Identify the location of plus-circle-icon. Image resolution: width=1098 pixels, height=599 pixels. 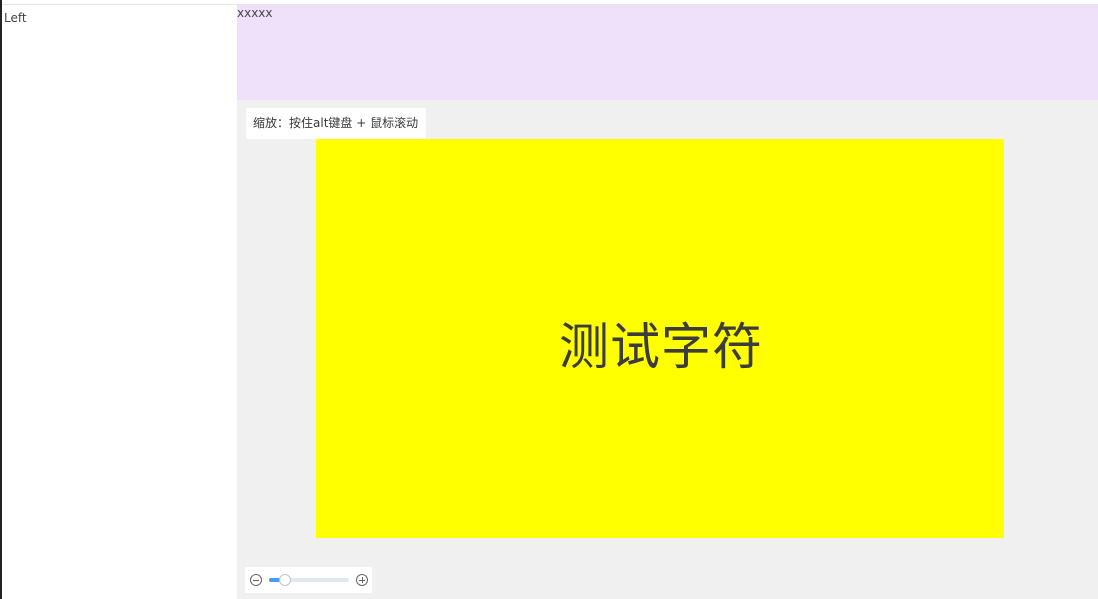
(362, 580).